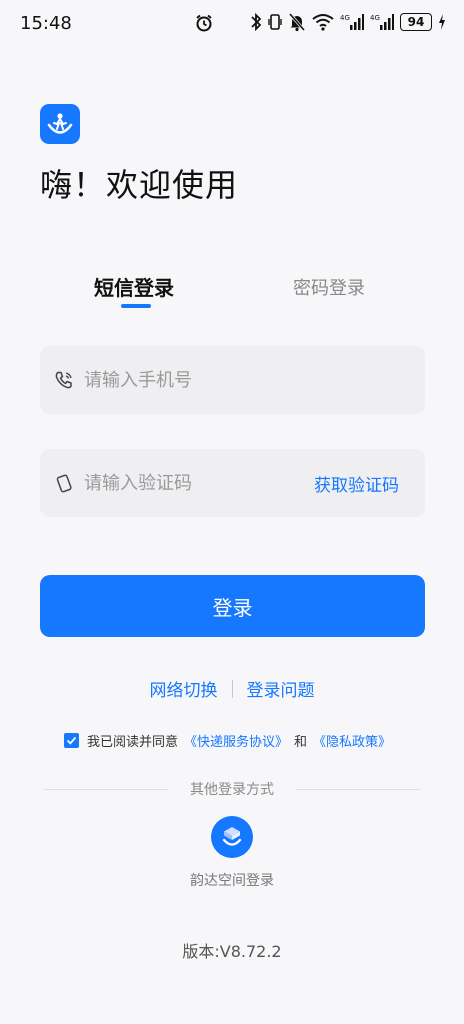 Image resolution: width=464 pixels, height=1024 pixels. Describe the element at coordinates (297, 22) in the screenshot. I see `mute-icon` at that location.